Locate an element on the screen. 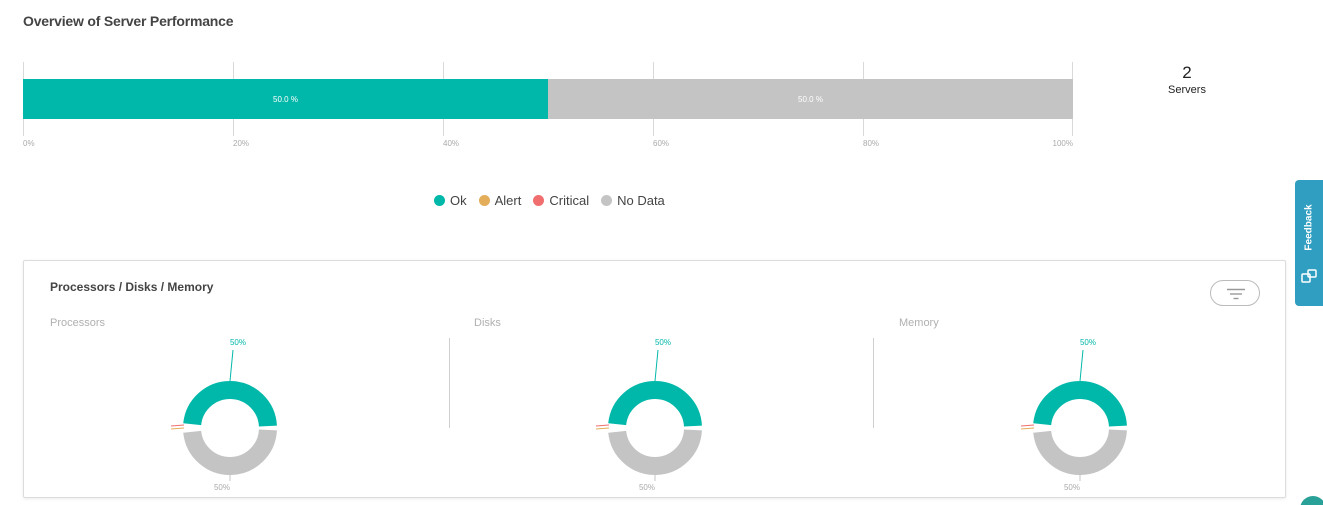 The height and width of the screenshot is (505, 1323). bar-segment-ok: 50.0 % is located at coordinates (285, 99).